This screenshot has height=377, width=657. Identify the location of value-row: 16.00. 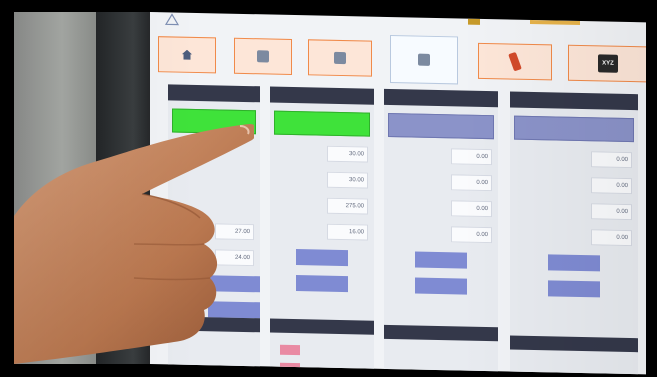
(322, 232).